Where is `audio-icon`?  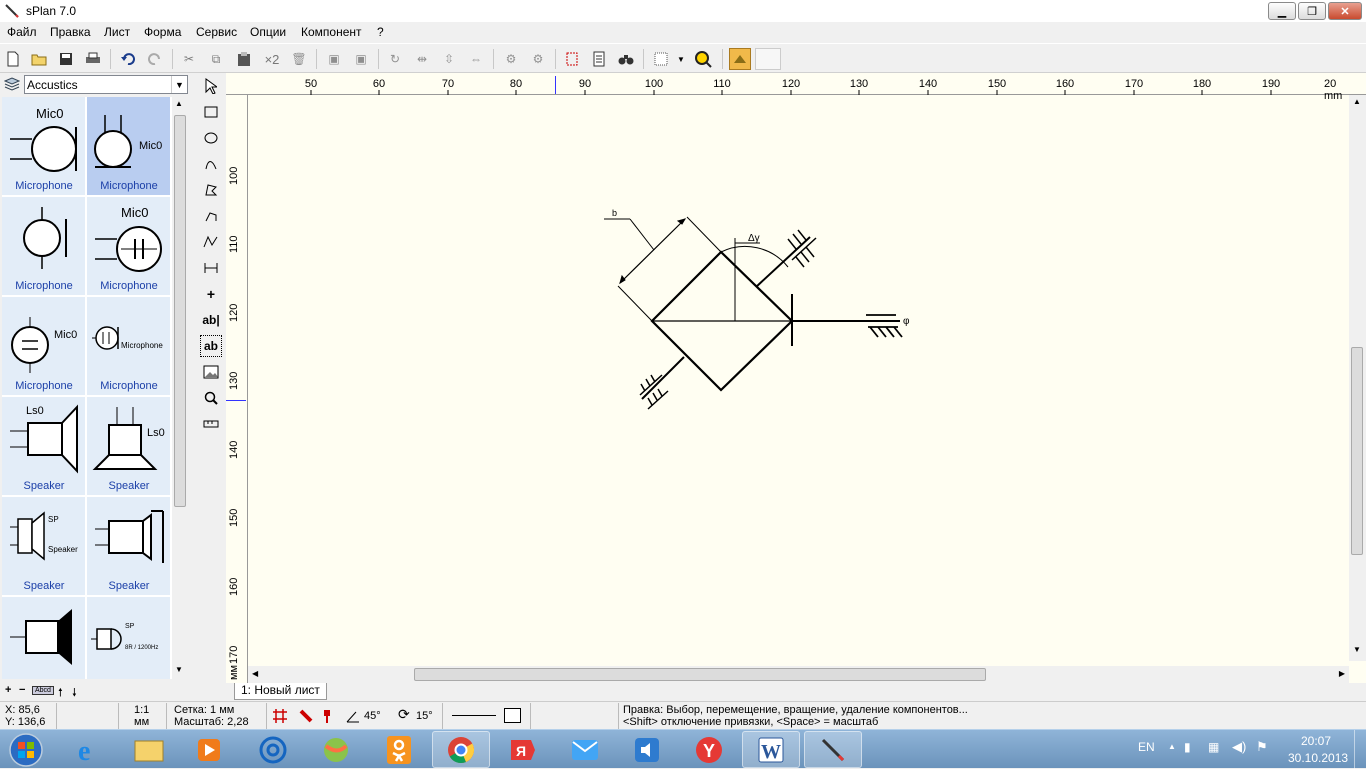 audio-icon is located at coordinates (647, 749).